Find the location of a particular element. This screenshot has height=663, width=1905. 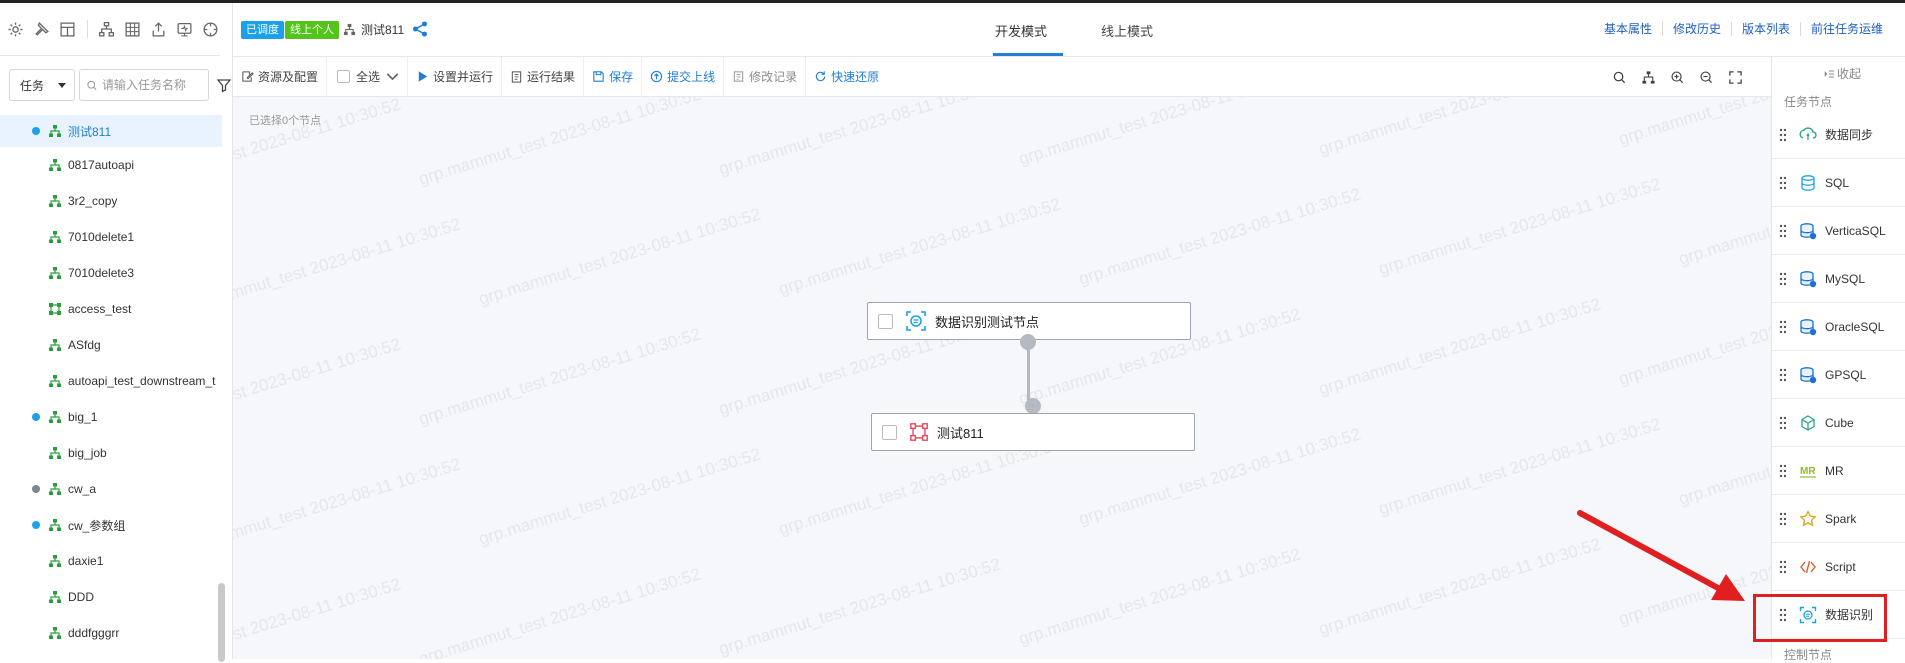

palette-item: GPSQL is located at coordinates (1838, 375).